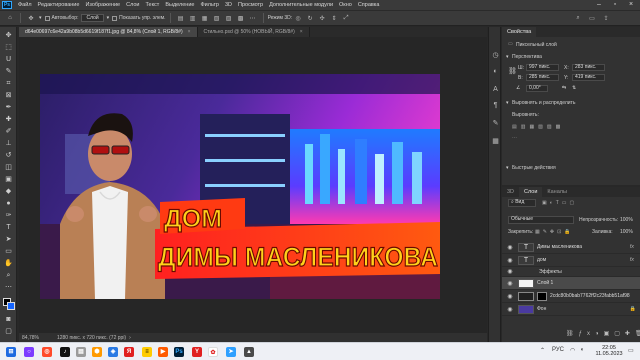 The width and height of the screenshot is (640, 360). Describe the element at coordinates (8, 48) in the screenshot. I see `marquee-tool-icon: ⬚` at that location.